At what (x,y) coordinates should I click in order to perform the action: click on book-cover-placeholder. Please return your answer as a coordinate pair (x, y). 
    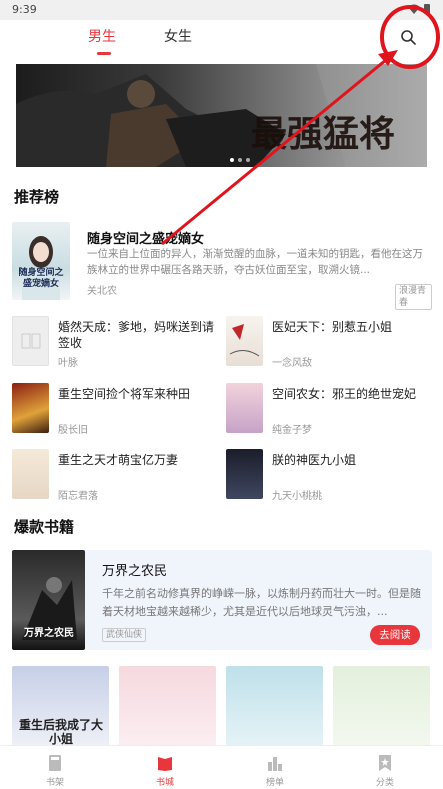
    Looking at the image, I should click on (30, 341).